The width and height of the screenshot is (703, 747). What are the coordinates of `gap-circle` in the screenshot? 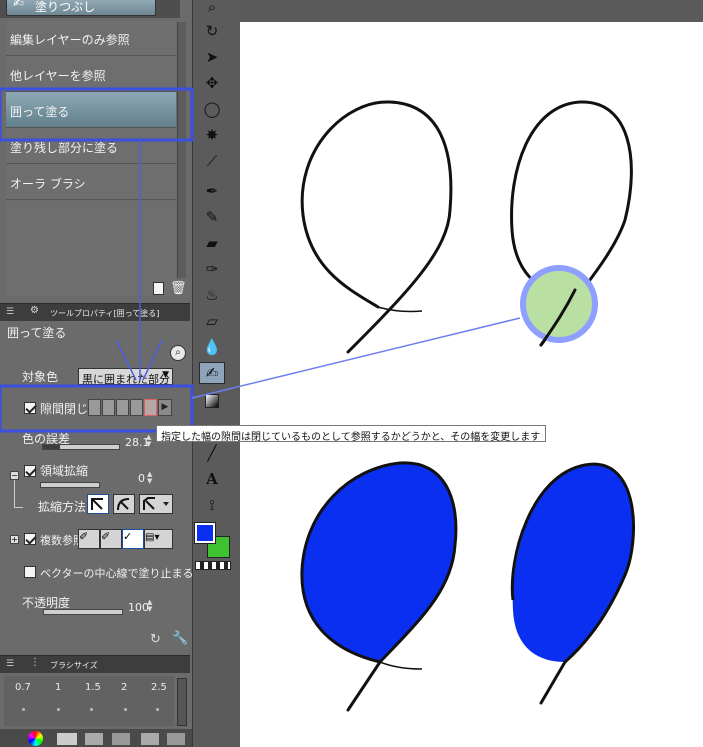 It's located at (559, 304).